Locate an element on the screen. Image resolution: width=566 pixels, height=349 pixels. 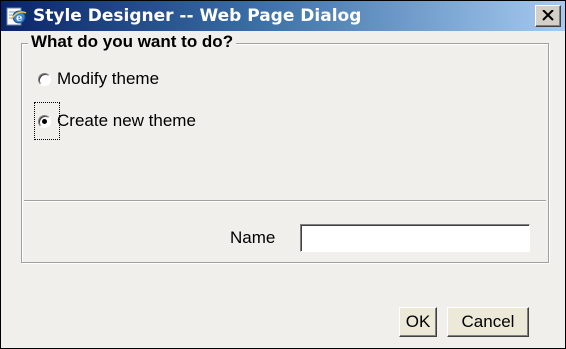
ok-button: OK is located at coordinates (418, 322).